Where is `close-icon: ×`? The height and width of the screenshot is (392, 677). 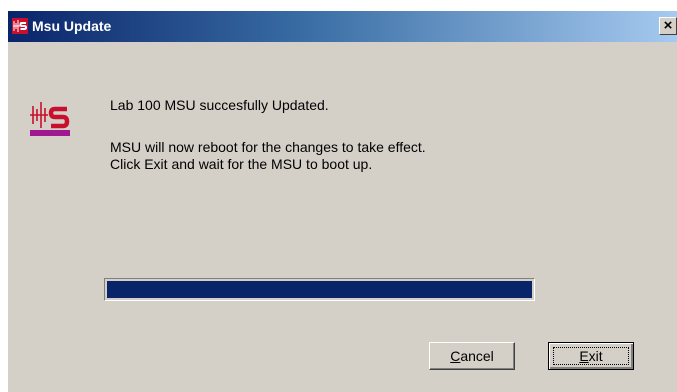
close-icon: × is located at coordinates (668, 25).